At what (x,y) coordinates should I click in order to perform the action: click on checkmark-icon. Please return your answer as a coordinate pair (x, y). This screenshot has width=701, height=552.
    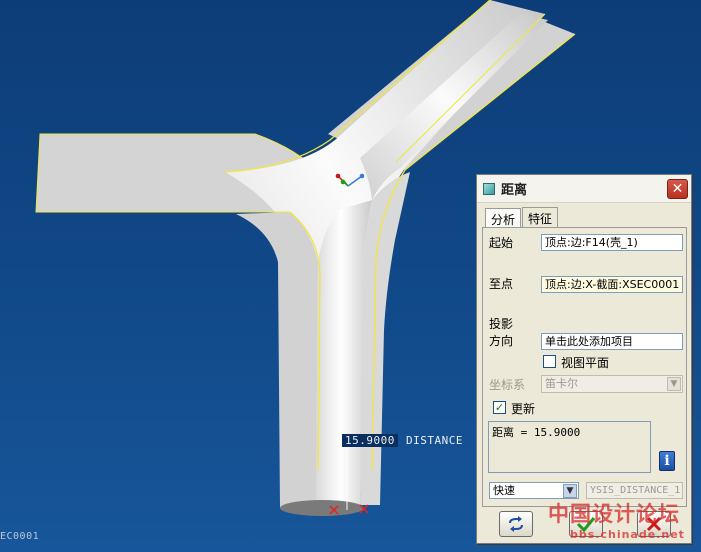
    Looking at the image, I should click on (586, 524).